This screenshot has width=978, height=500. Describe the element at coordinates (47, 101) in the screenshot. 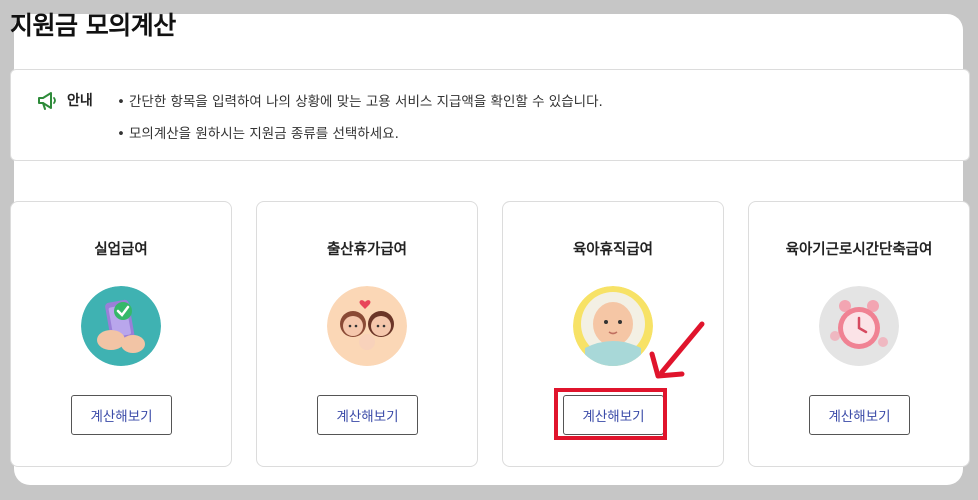

I see `megaphone-icon` at that location.